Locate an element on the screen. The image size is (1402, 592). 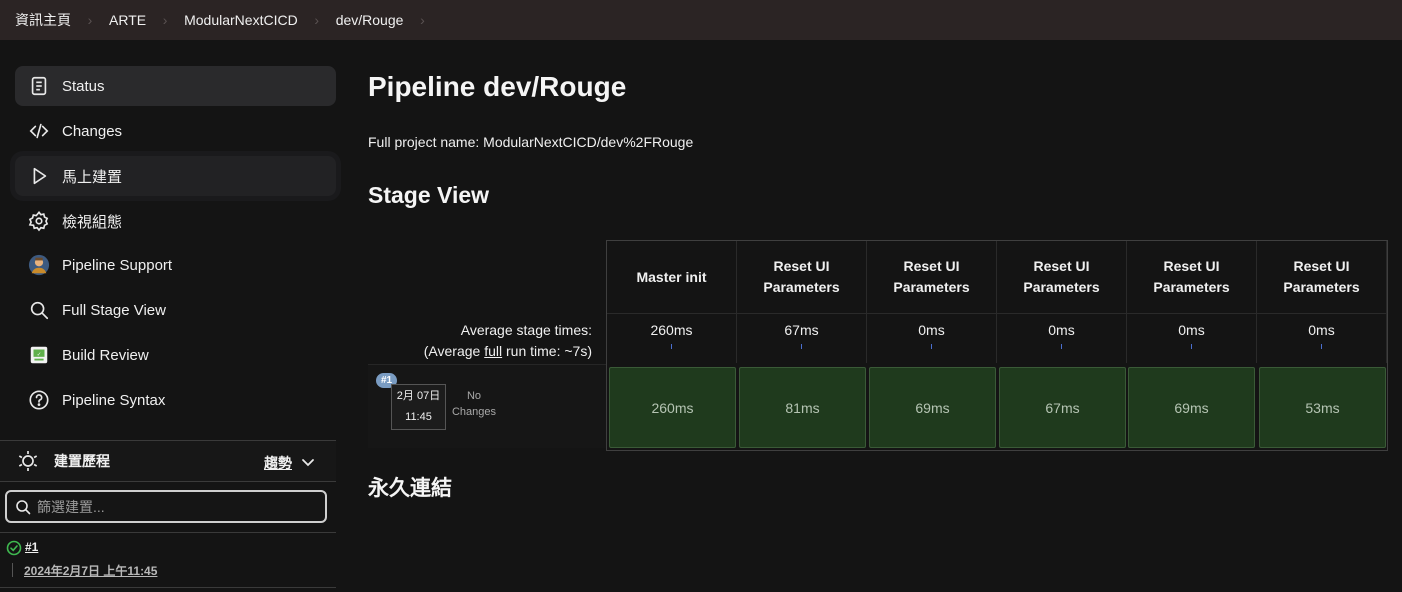
breadcrumb-arte: ARTE is located at coordinates (127, 20).